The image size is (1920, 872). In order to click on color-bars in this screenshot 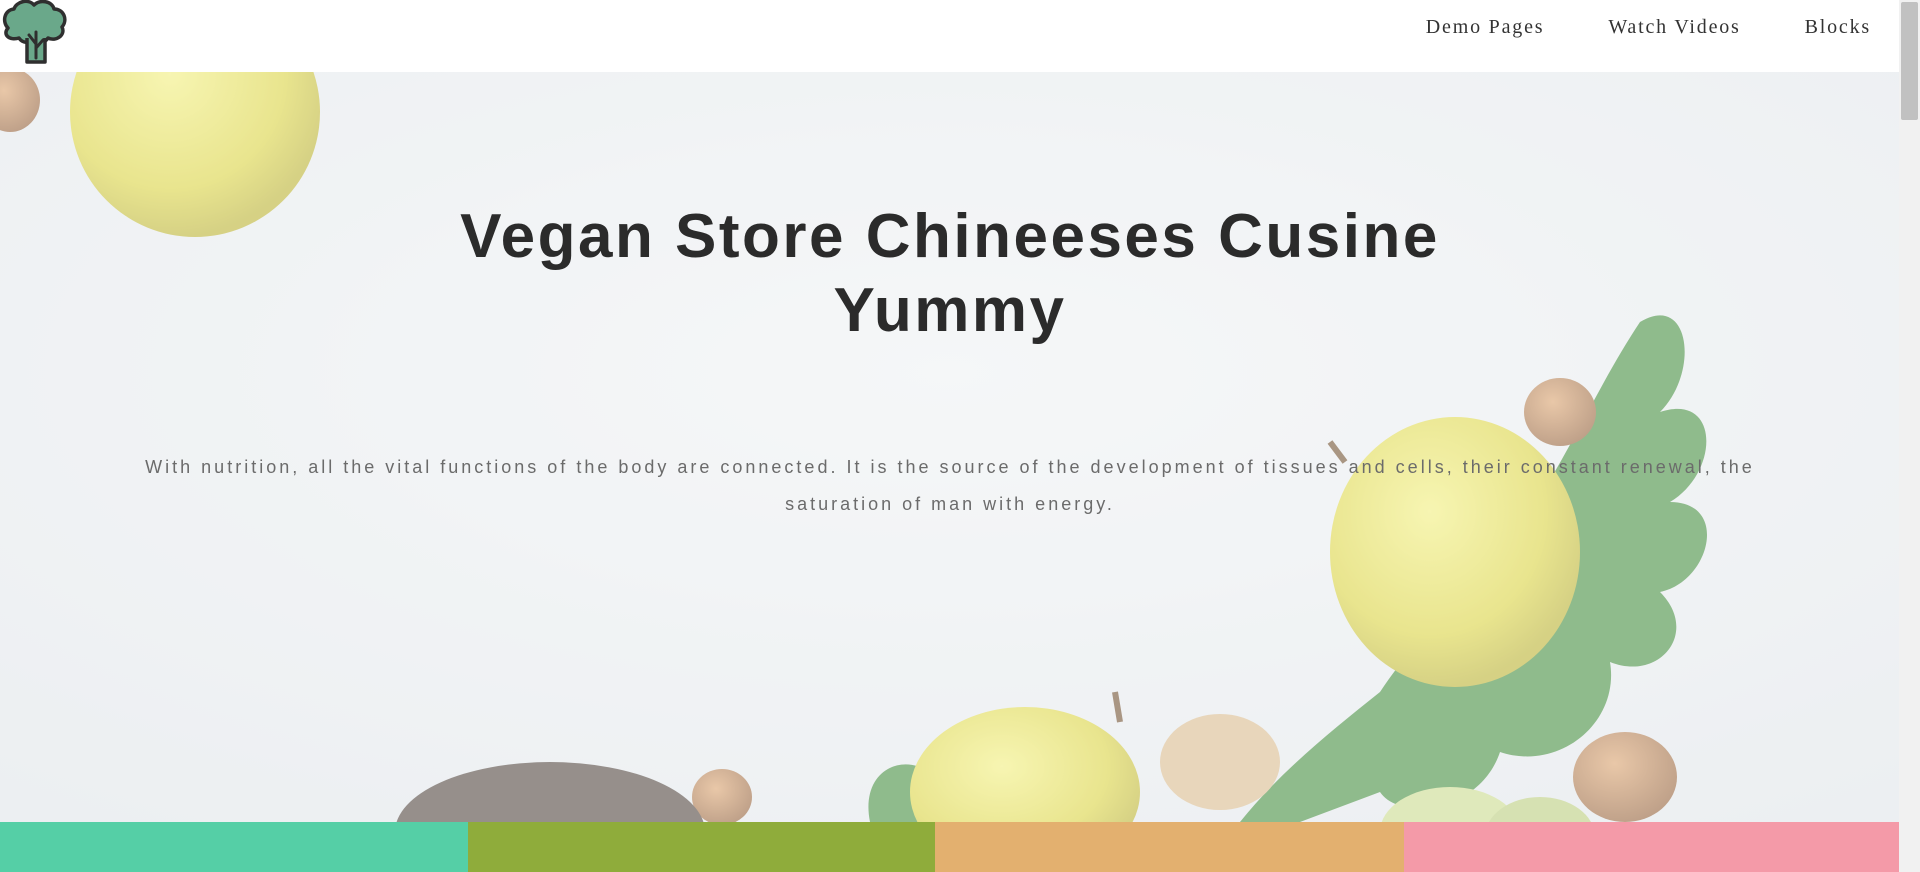, I will do `click(949, 847)`.